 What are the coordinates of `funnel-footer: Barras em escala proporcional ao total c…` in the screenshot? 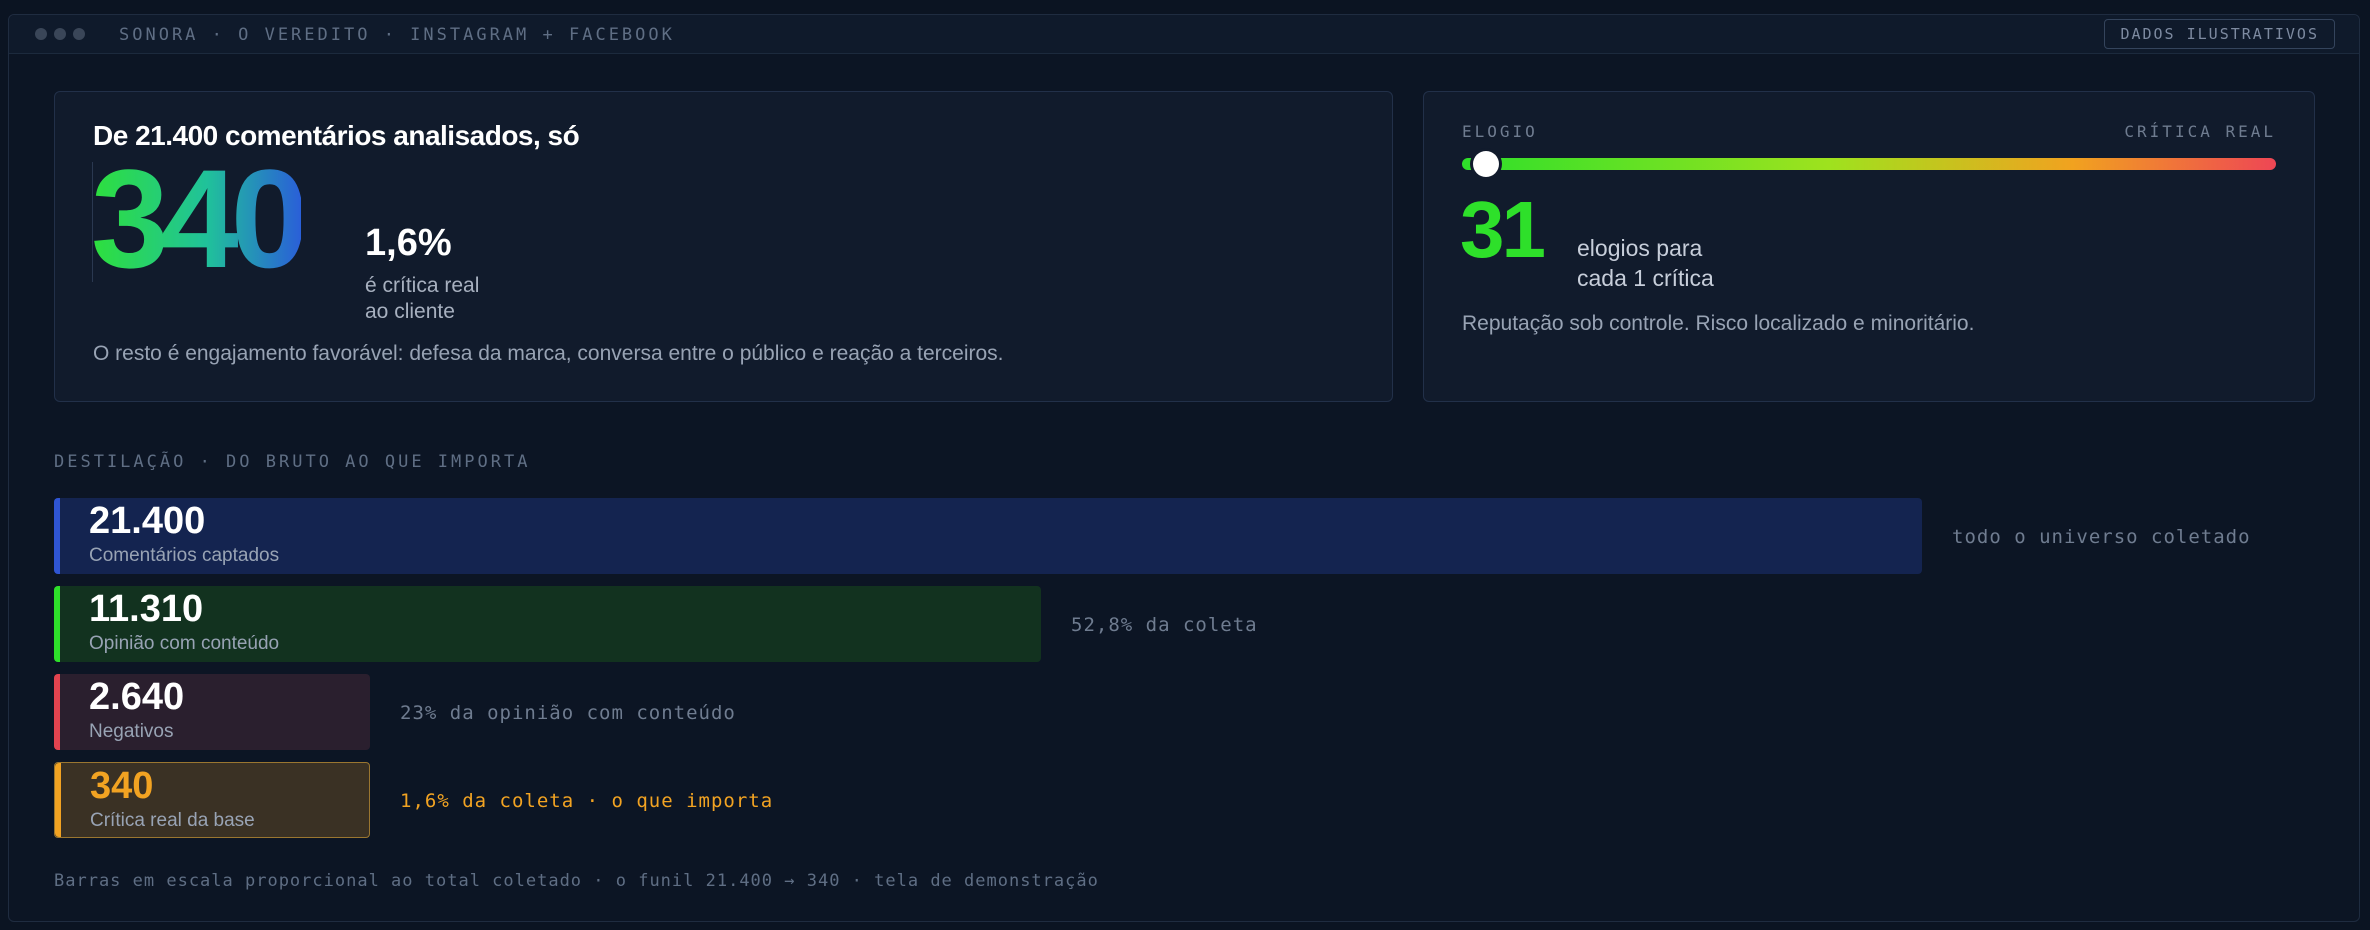 It's located at (576, 881).